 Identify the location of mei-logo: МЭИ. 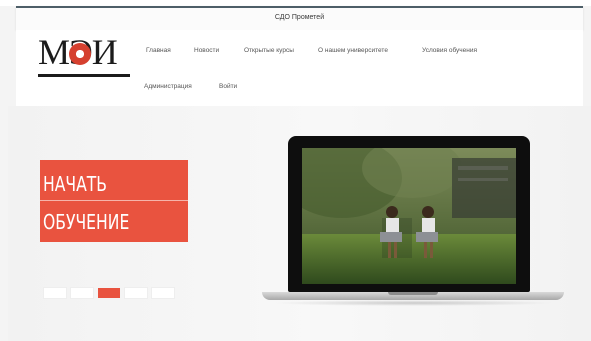
(85, 54).